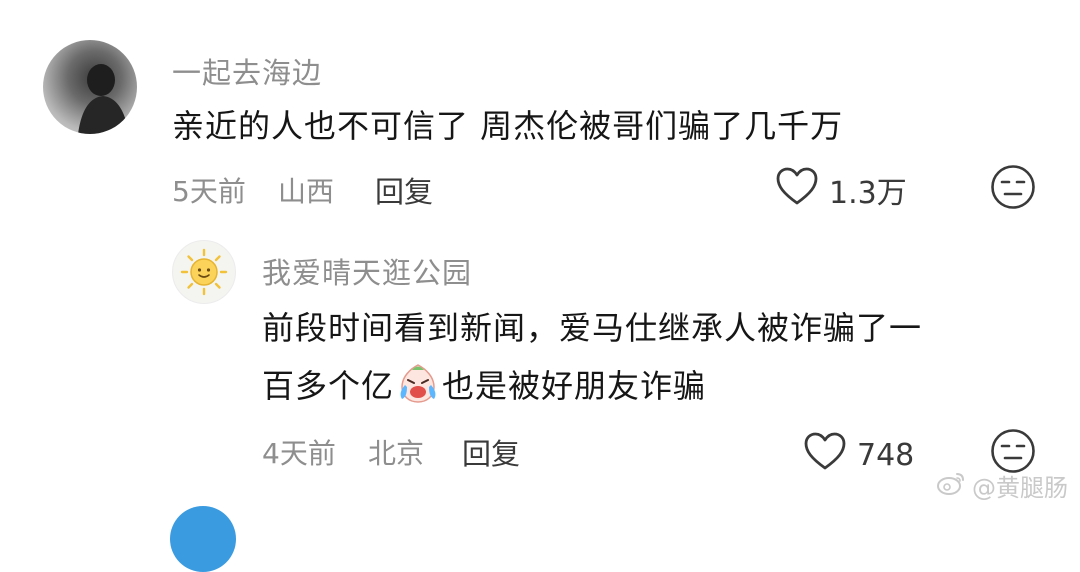 The image size is (1080, 572). What do you see at coordinates (868, 193) in the screenshot?
I see `like-count: 1.3万` at bounding box center [868, 193].